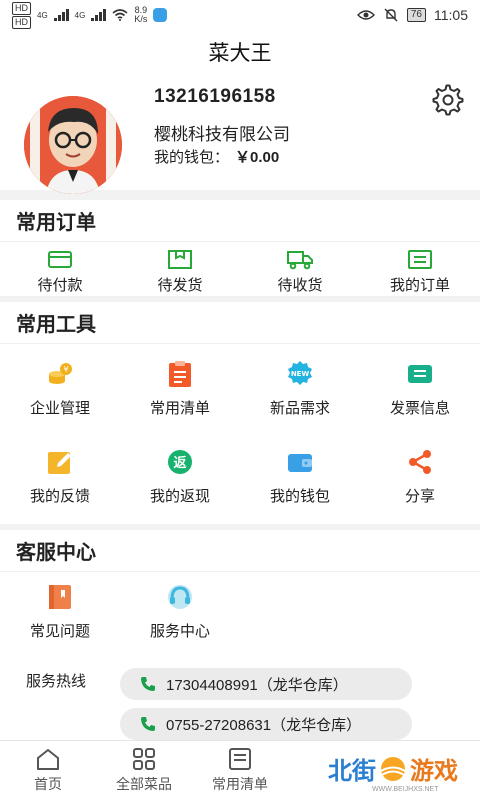 The width and height of the screenshot is (480, 800). What do you see at coordinates (60, 611) in the screenshot?
I see `service-faq: 常见问题` at bounding box center [60, 611].